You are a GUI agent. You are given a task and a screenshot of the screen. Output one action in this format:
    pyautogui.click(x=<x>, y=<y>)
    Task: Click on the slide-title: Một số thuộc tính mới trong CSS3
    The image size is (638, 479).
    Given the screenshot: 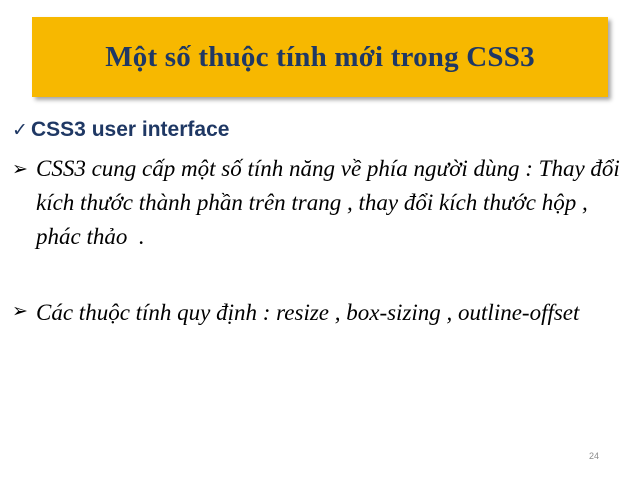 What is the action you would take?
    pyautogui.click(x=320, y=56)
    